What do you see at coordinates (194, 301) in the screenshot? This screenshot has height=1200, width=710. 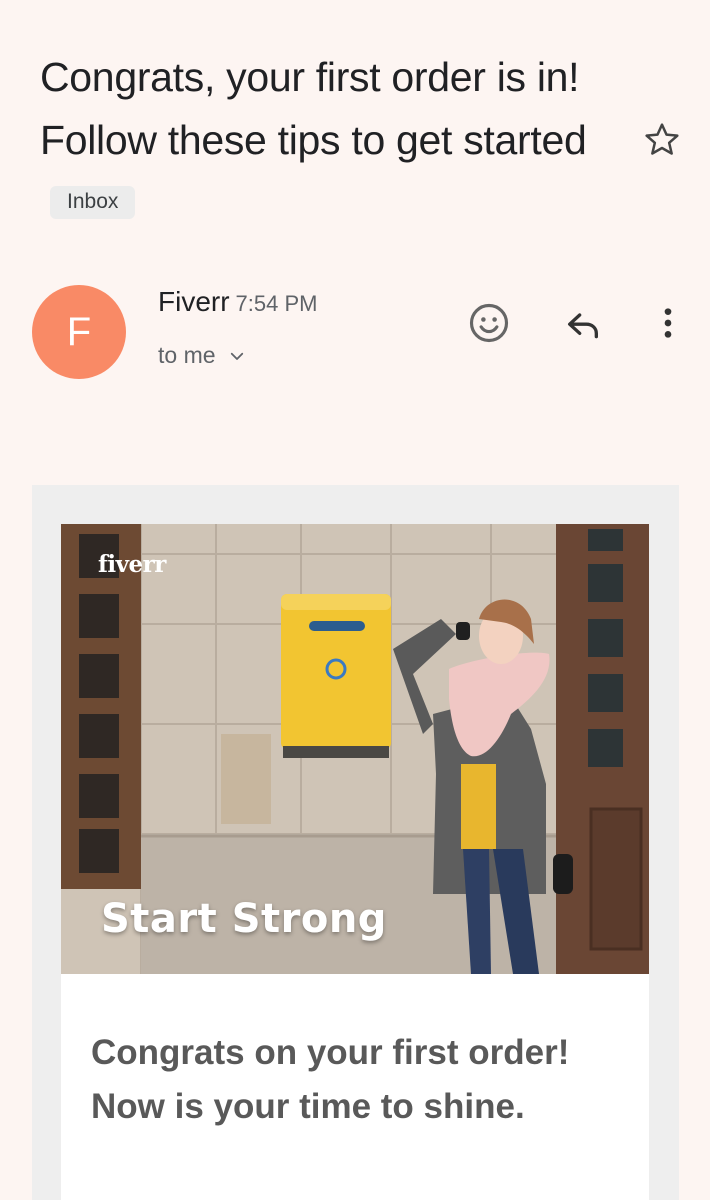 I see `sender-name: Fiverr` at bounding box center [194, 301].